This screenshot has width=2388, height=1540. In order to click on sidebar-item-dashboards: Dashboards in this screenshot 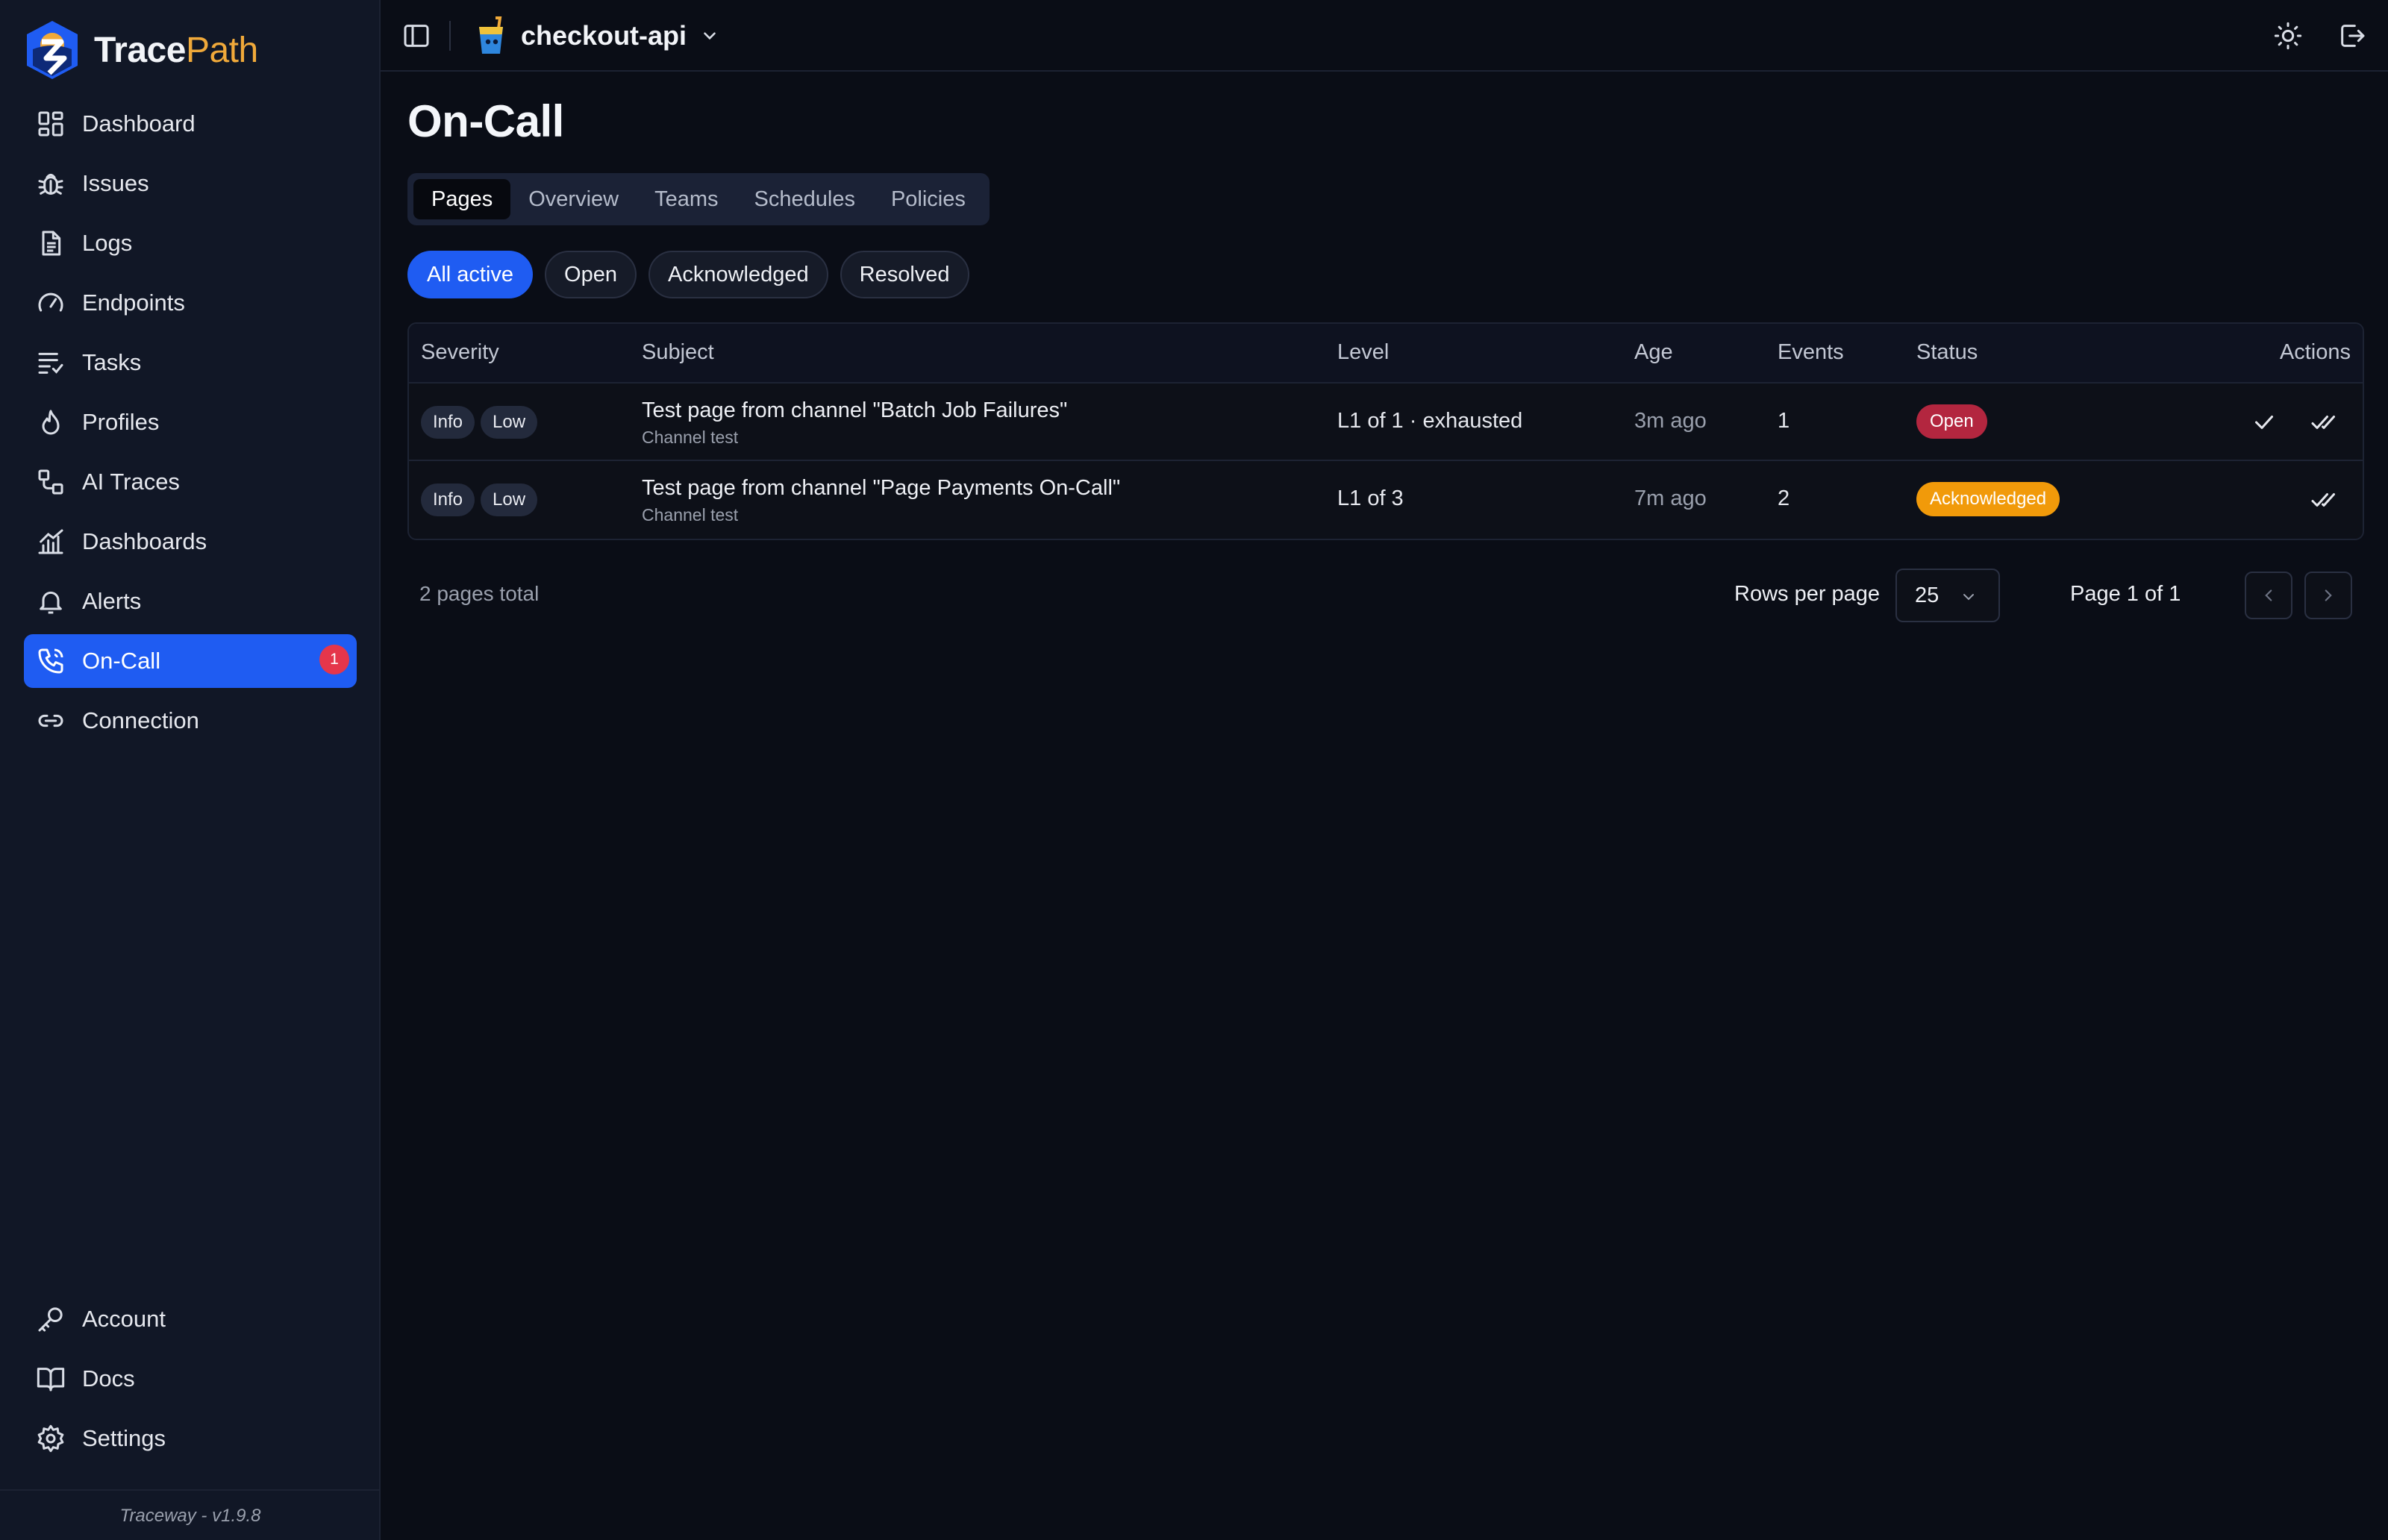, I will do `click(190, 542)`.